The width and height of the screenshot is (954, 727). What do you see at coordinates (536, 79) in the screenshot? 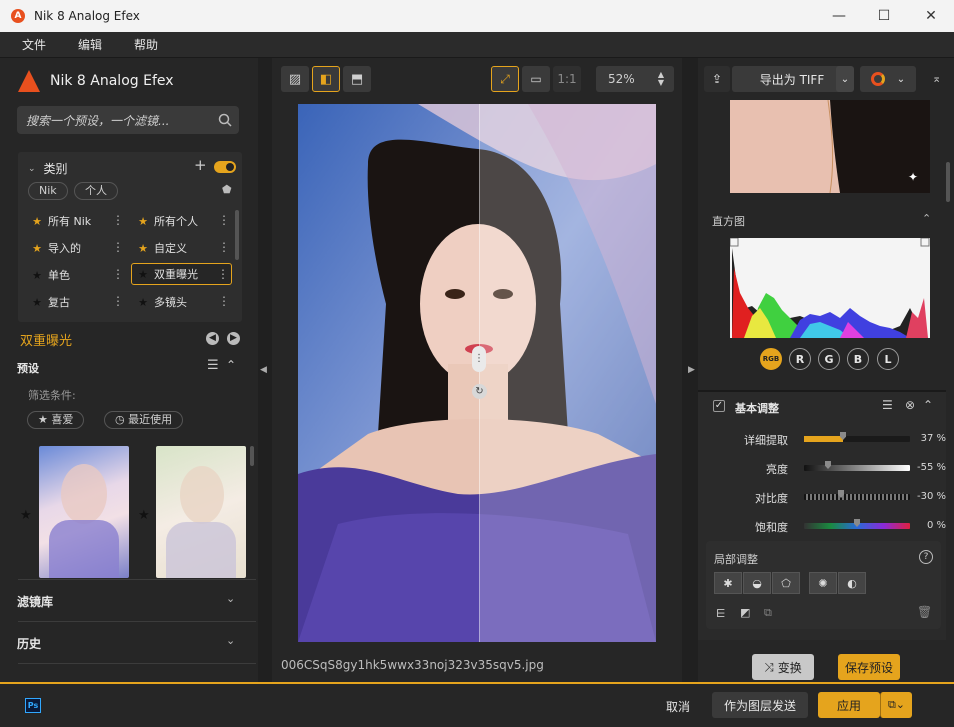
I see `fill-screen-button: ▭` at bounding box center [536, 79].